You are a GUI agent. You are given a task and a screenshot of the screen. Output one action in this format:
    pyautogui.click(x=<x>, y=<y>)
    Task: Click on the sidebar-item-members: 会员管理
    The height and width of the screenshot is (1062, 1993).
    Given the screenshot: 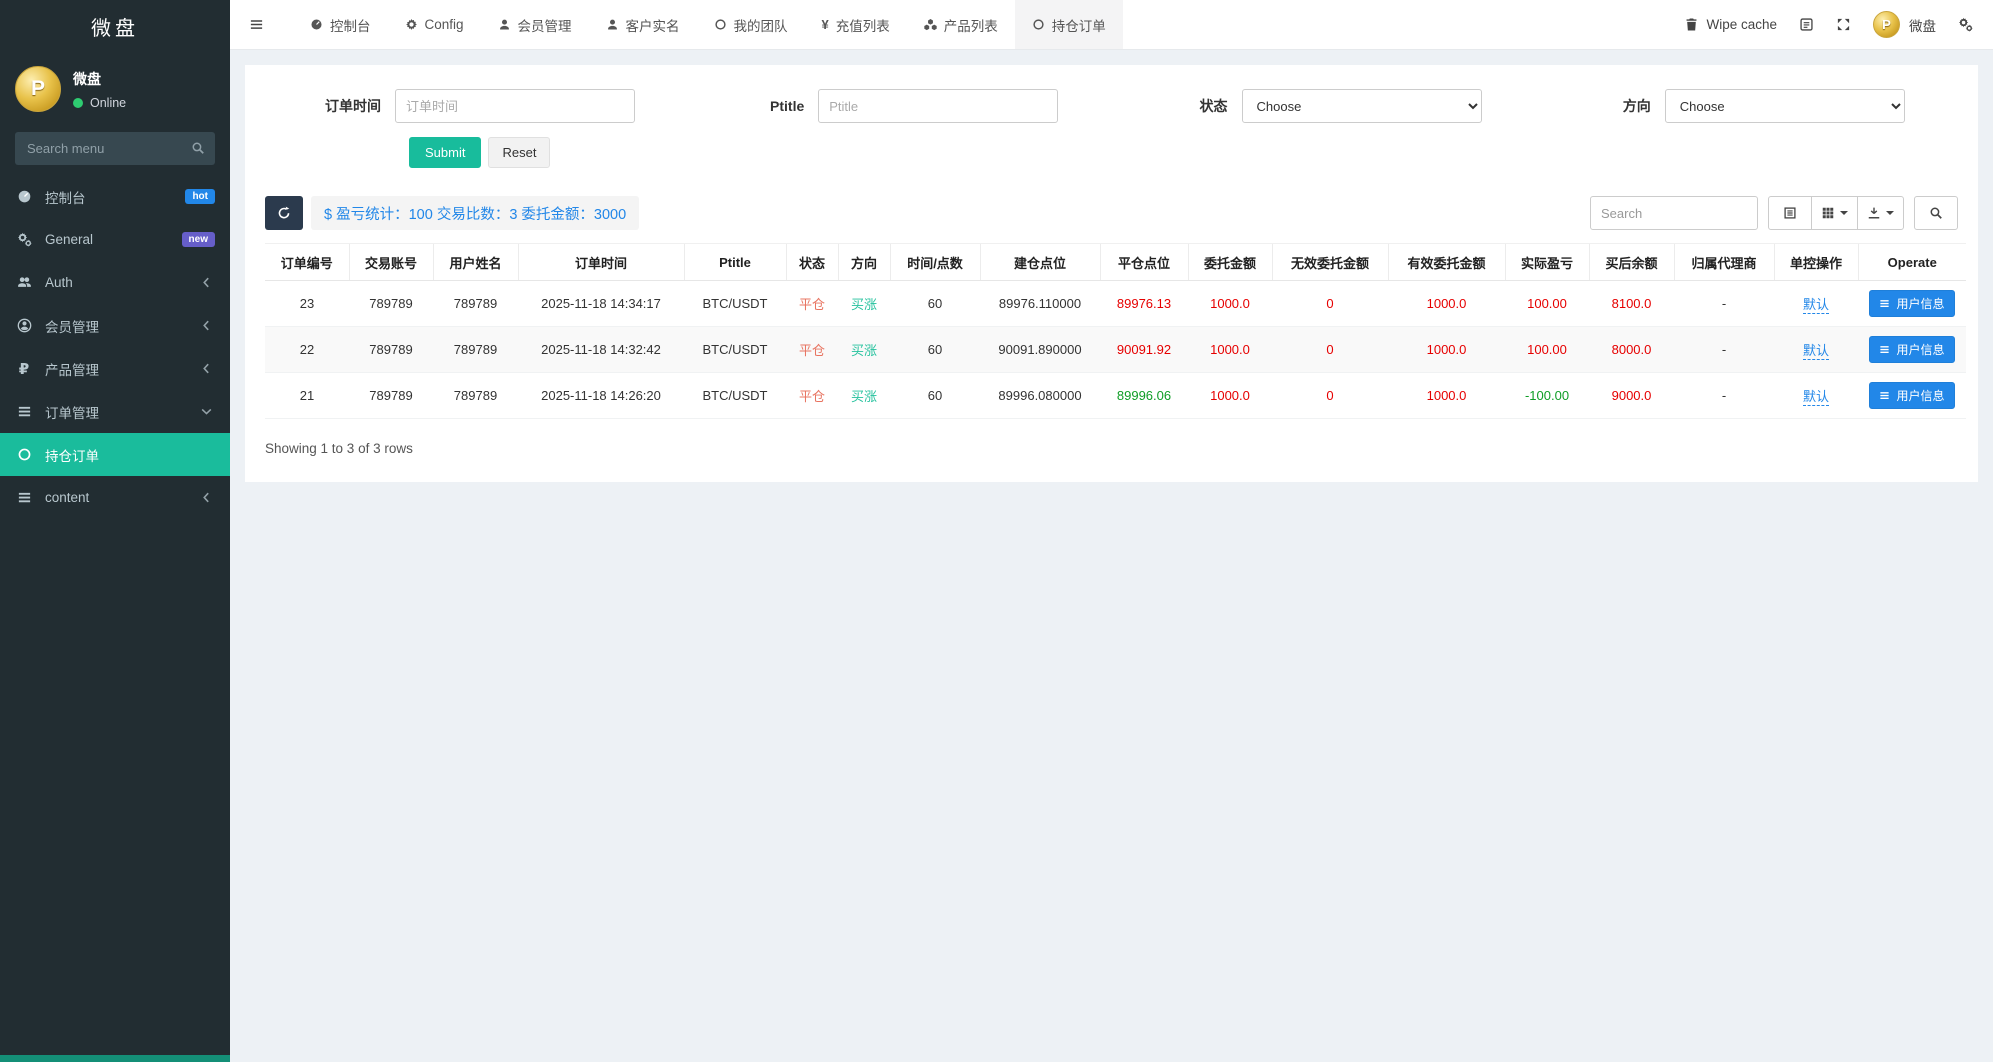 What is the action you would take?
    pyautogui.click(x=115, y=325)
    